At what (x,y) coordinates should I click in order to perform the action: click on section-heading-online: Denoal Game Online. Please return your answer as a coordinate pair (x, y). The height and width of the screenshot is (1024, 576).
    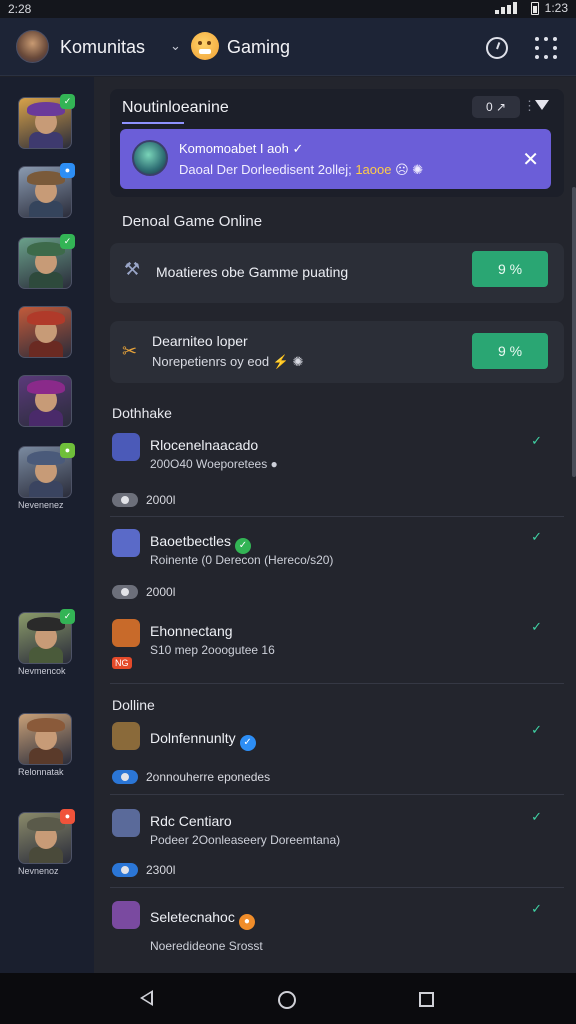
    Looking at the image, I should click on (192, 221).